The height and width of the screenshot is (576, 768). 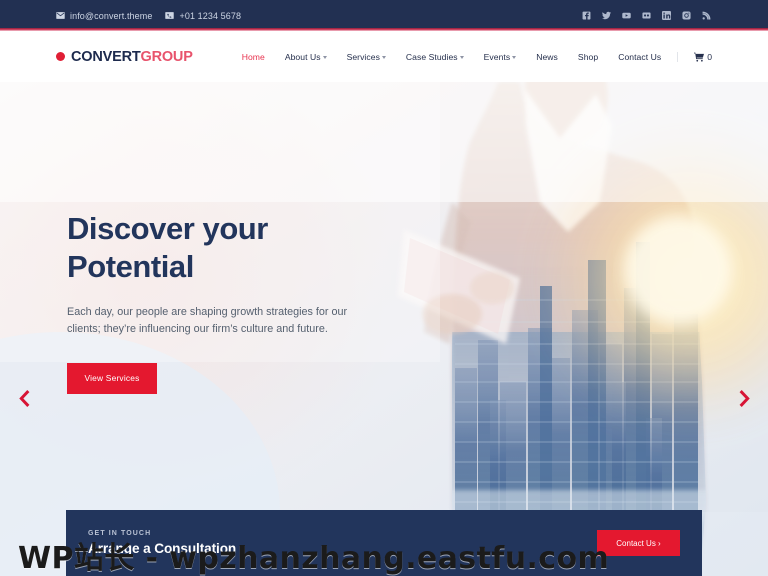 I want to click on chevron-left-icon, so click(x=24, y=398).